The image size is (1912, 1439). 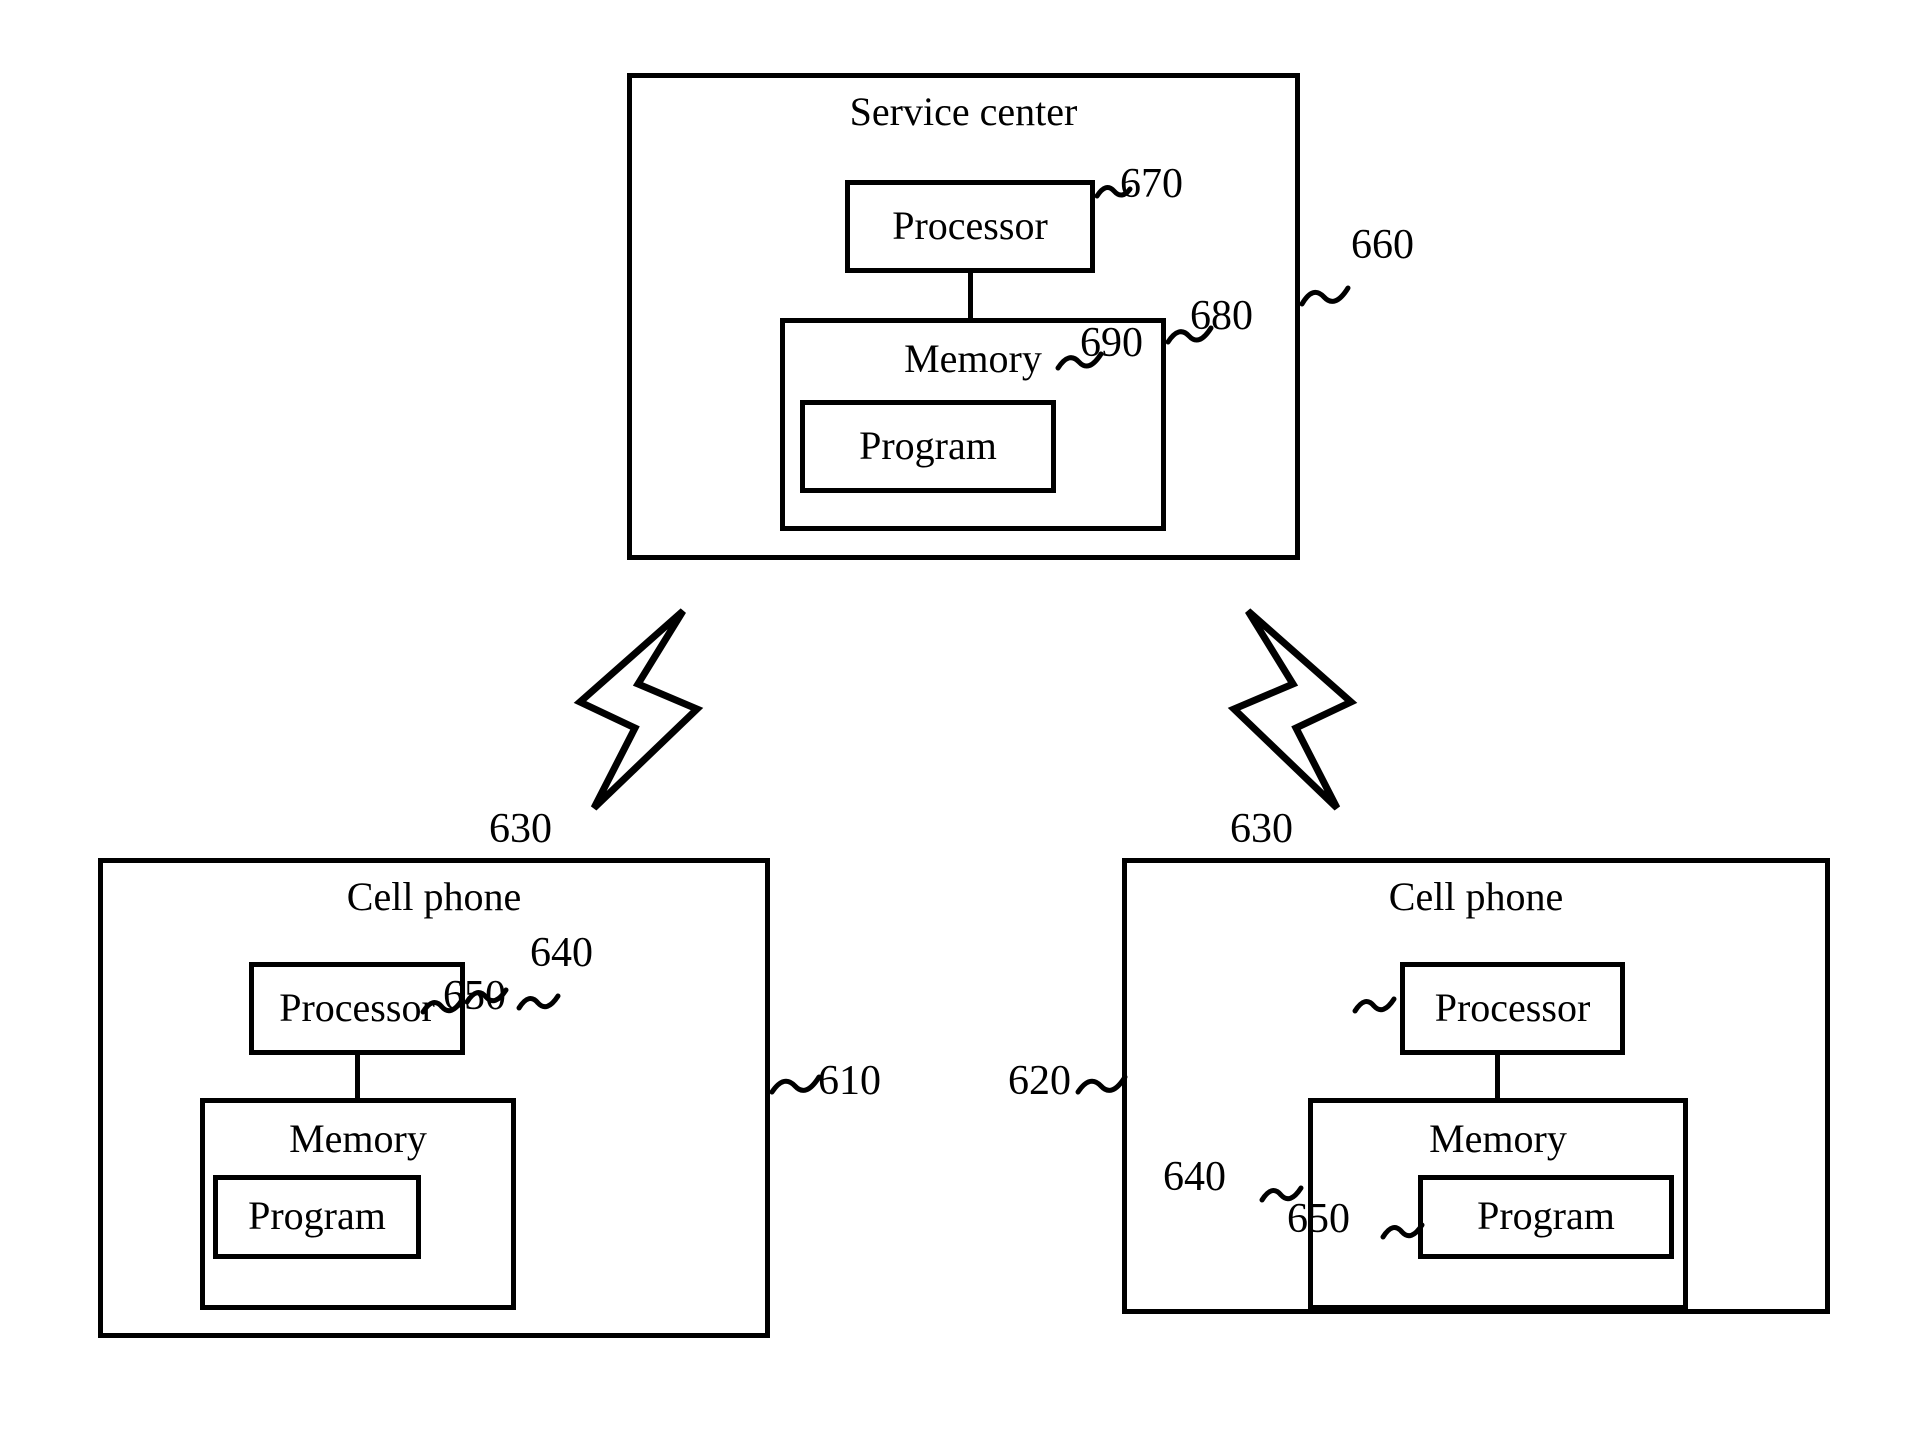 I want to click on cell-phone-right-program-box: Program, so click(x=1546, y=1217).